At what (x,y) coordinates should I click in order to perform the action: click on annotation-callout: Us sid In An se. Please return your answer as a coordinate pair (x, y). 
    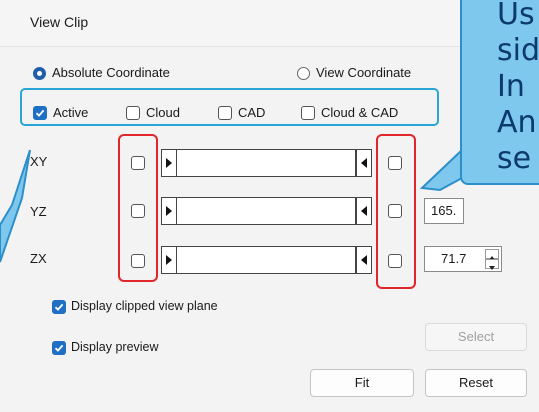
    Looking at the image, I should click on (499, 92).